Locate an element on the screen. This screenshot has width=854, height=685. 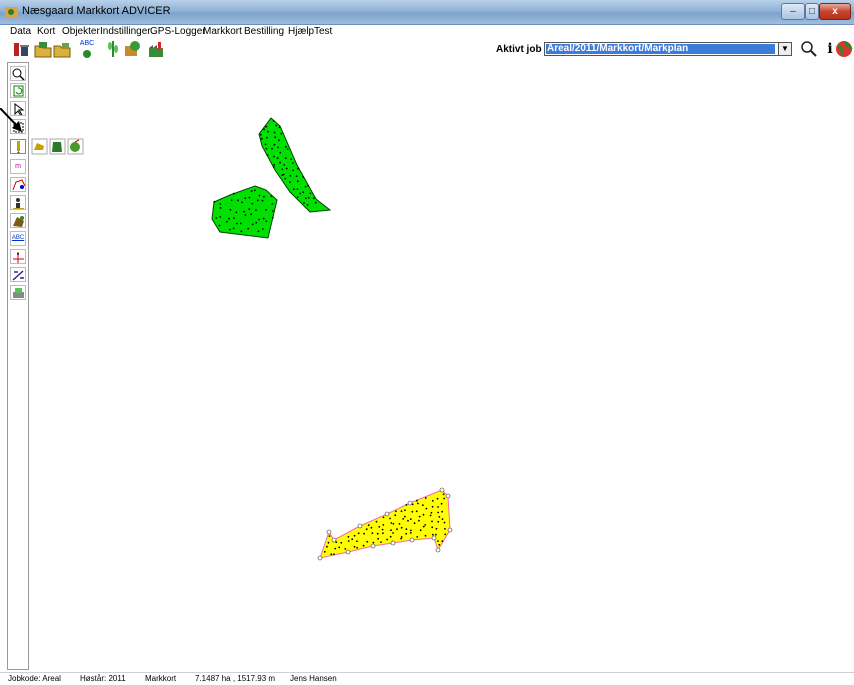
menu-hjaelp: Hjælp is located at coordinates (301, 31).